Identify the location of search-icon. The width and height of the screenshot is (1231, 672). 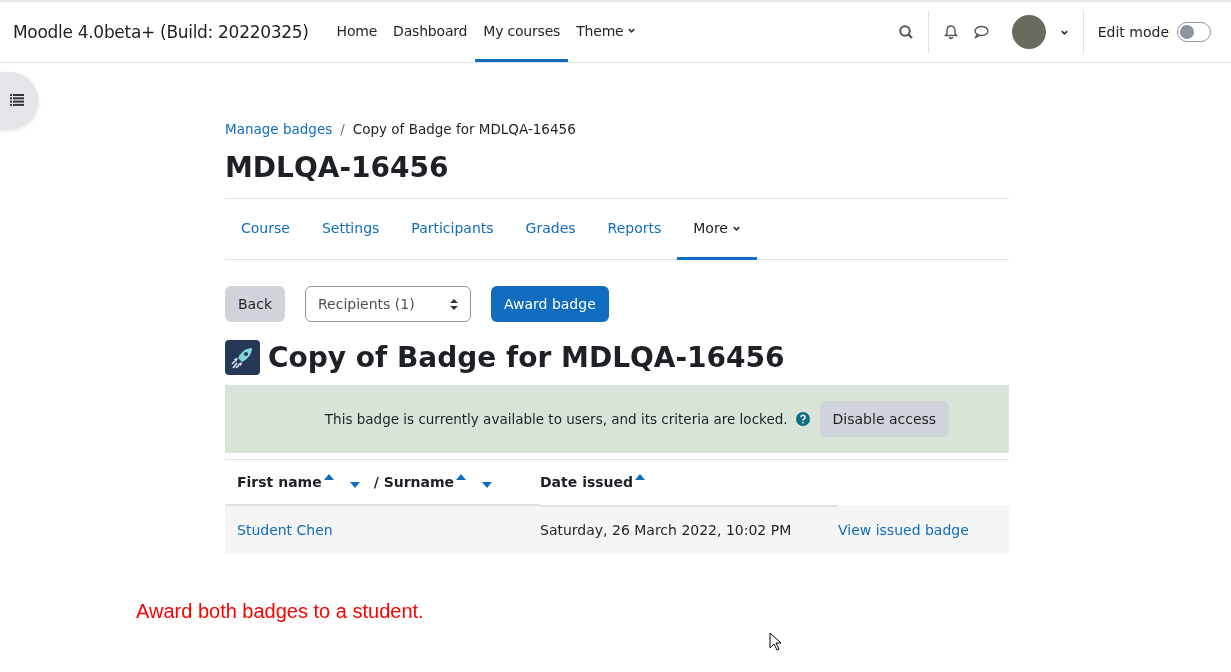
(905, 32).